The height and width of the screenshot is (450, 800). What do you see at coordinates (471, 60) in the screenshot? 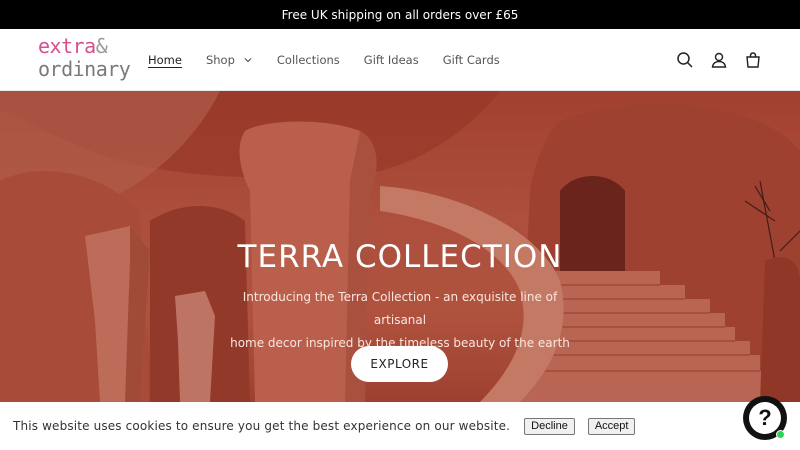
I see `nav-gift-cards: Gift Cards` at bounding box center [471, 60].